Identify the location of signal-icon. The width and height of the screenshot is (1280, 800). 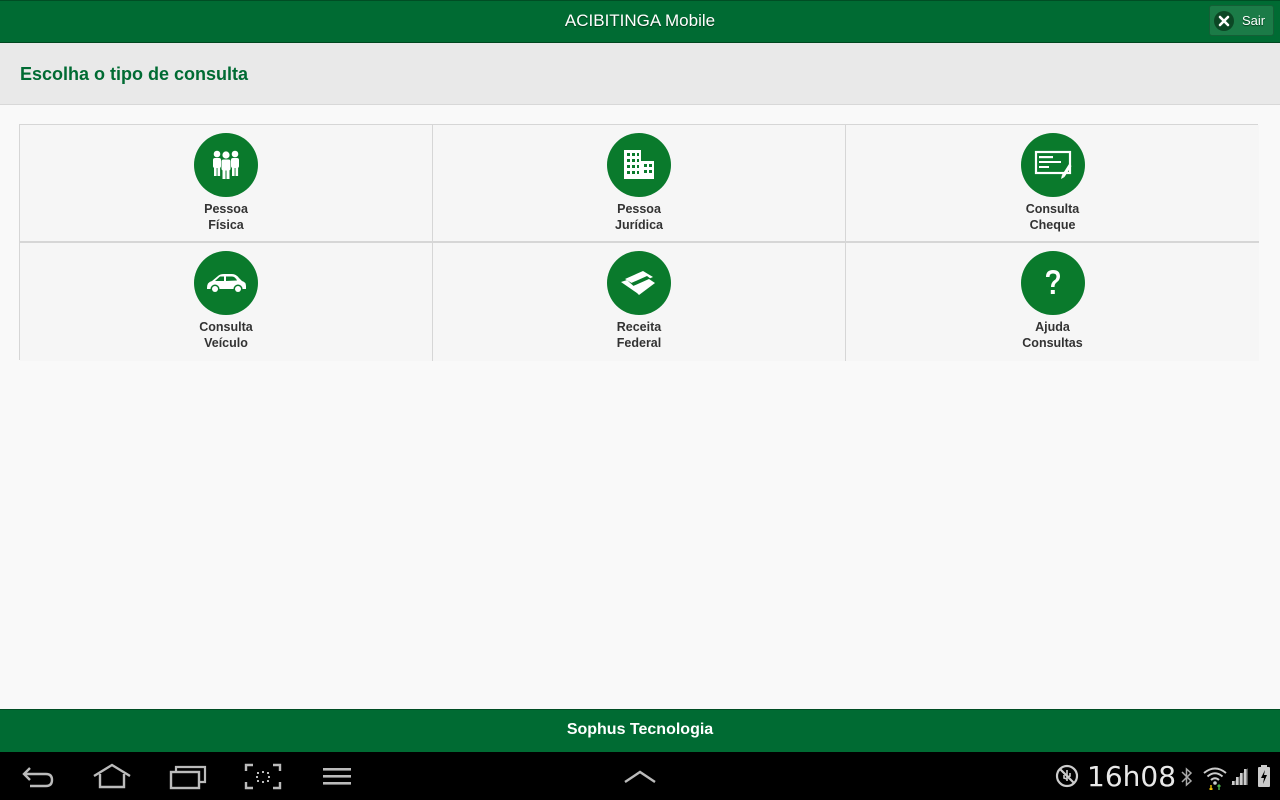
(1240, 778).